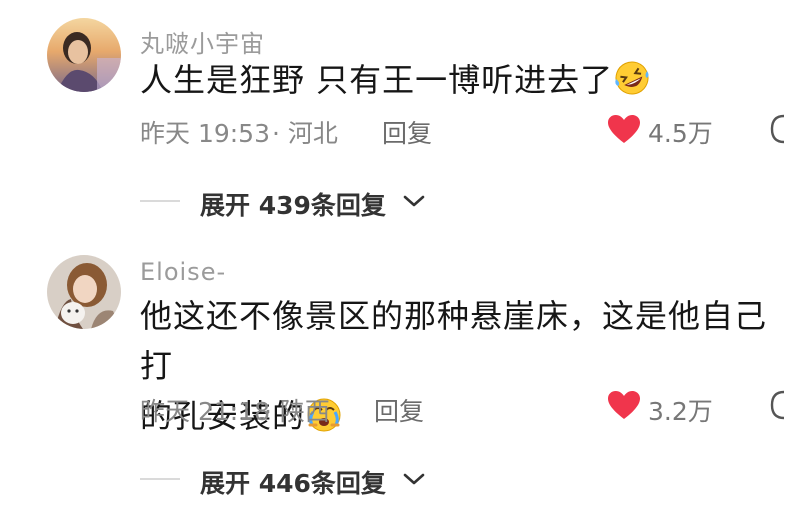 The height and width of the screenshot is (523, 800). Describe the element at coordinates (297, 411) in the screenshot. I see `comment-location: · 陕西` at that location.